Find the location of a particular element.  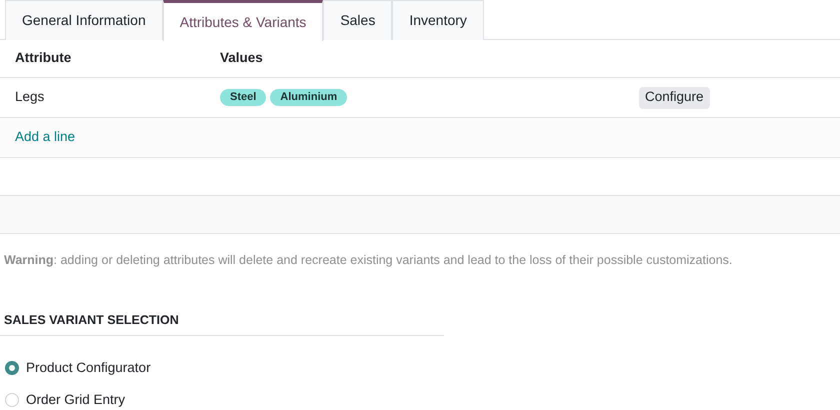

column-header: Attribute is located at coordinates (43, 58).